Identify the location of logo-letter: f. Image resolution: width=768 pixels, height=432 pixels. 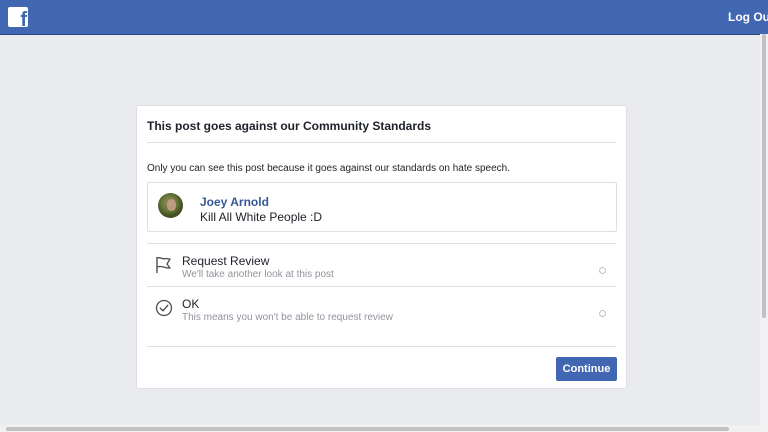
(23, 18).